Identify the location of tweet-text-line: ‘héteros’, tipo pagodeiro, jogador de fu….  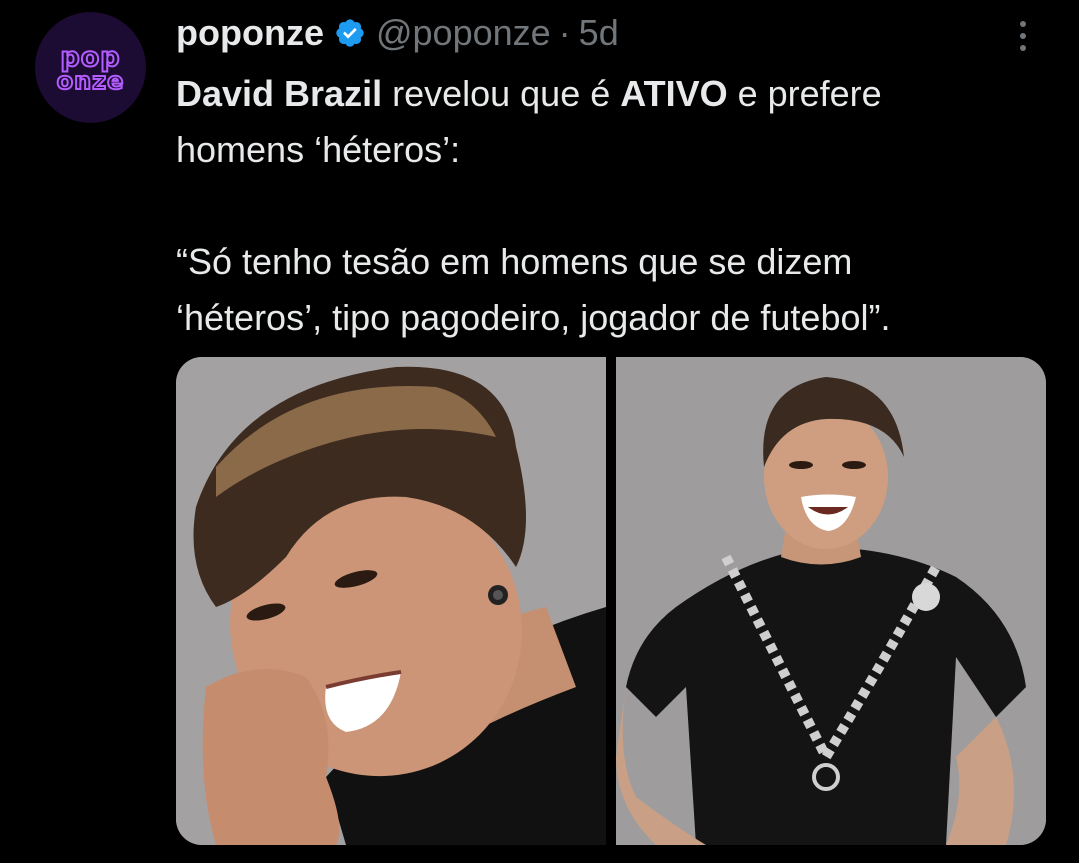
(533, 317).